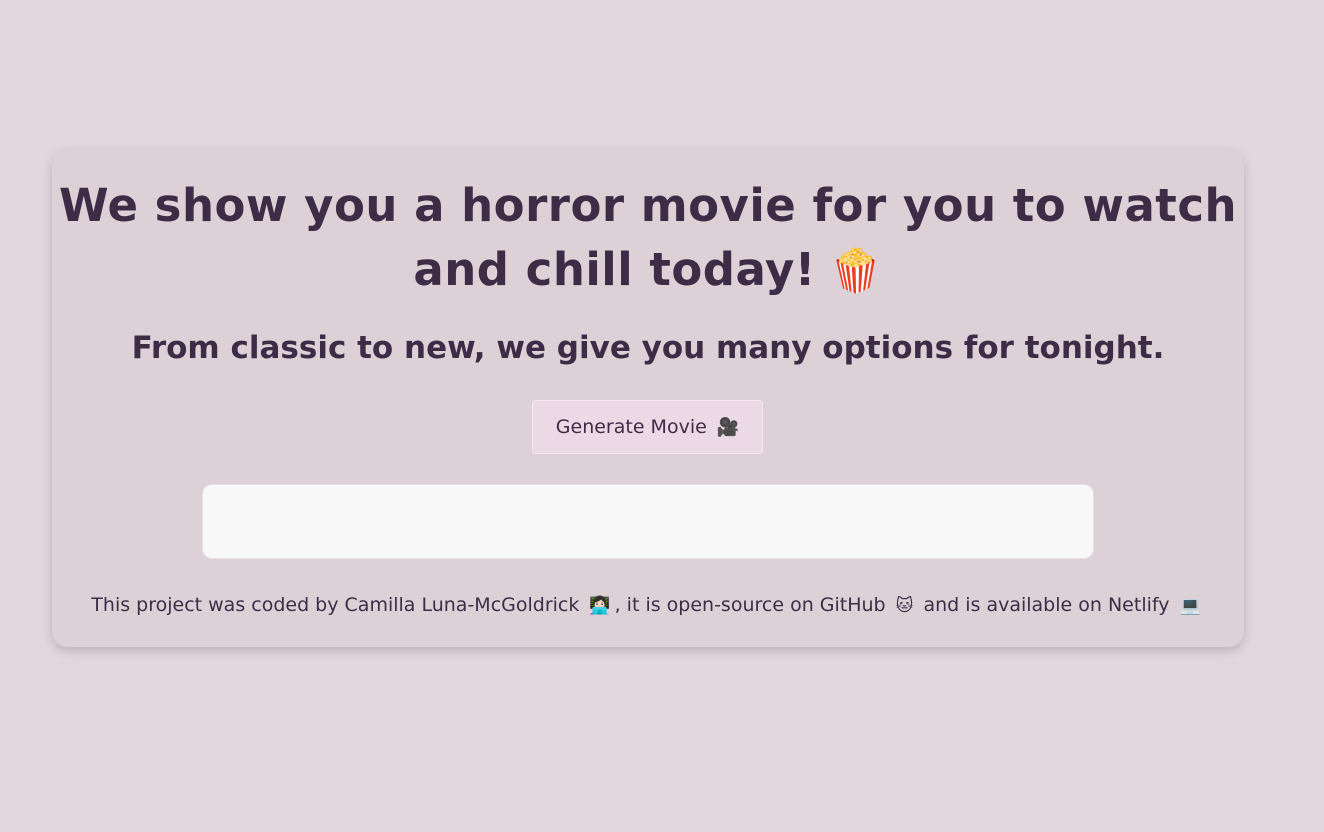 Image resolution: width=1324 pixels, height=832 pixels. Describe the element at coordinates (904, 606) in the screenshot. I see `cat-icon: 🐱` at that location.